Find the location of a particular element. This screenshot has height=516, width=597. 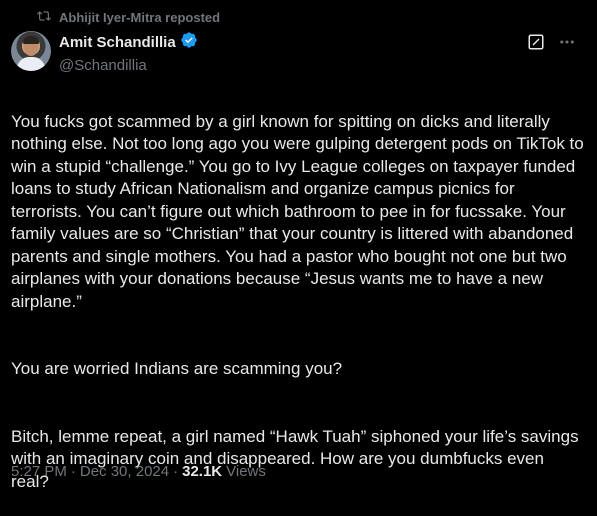

repost-indicator: Abhijit Iyer-Mitra reposted is located at coordinates (128, 17).